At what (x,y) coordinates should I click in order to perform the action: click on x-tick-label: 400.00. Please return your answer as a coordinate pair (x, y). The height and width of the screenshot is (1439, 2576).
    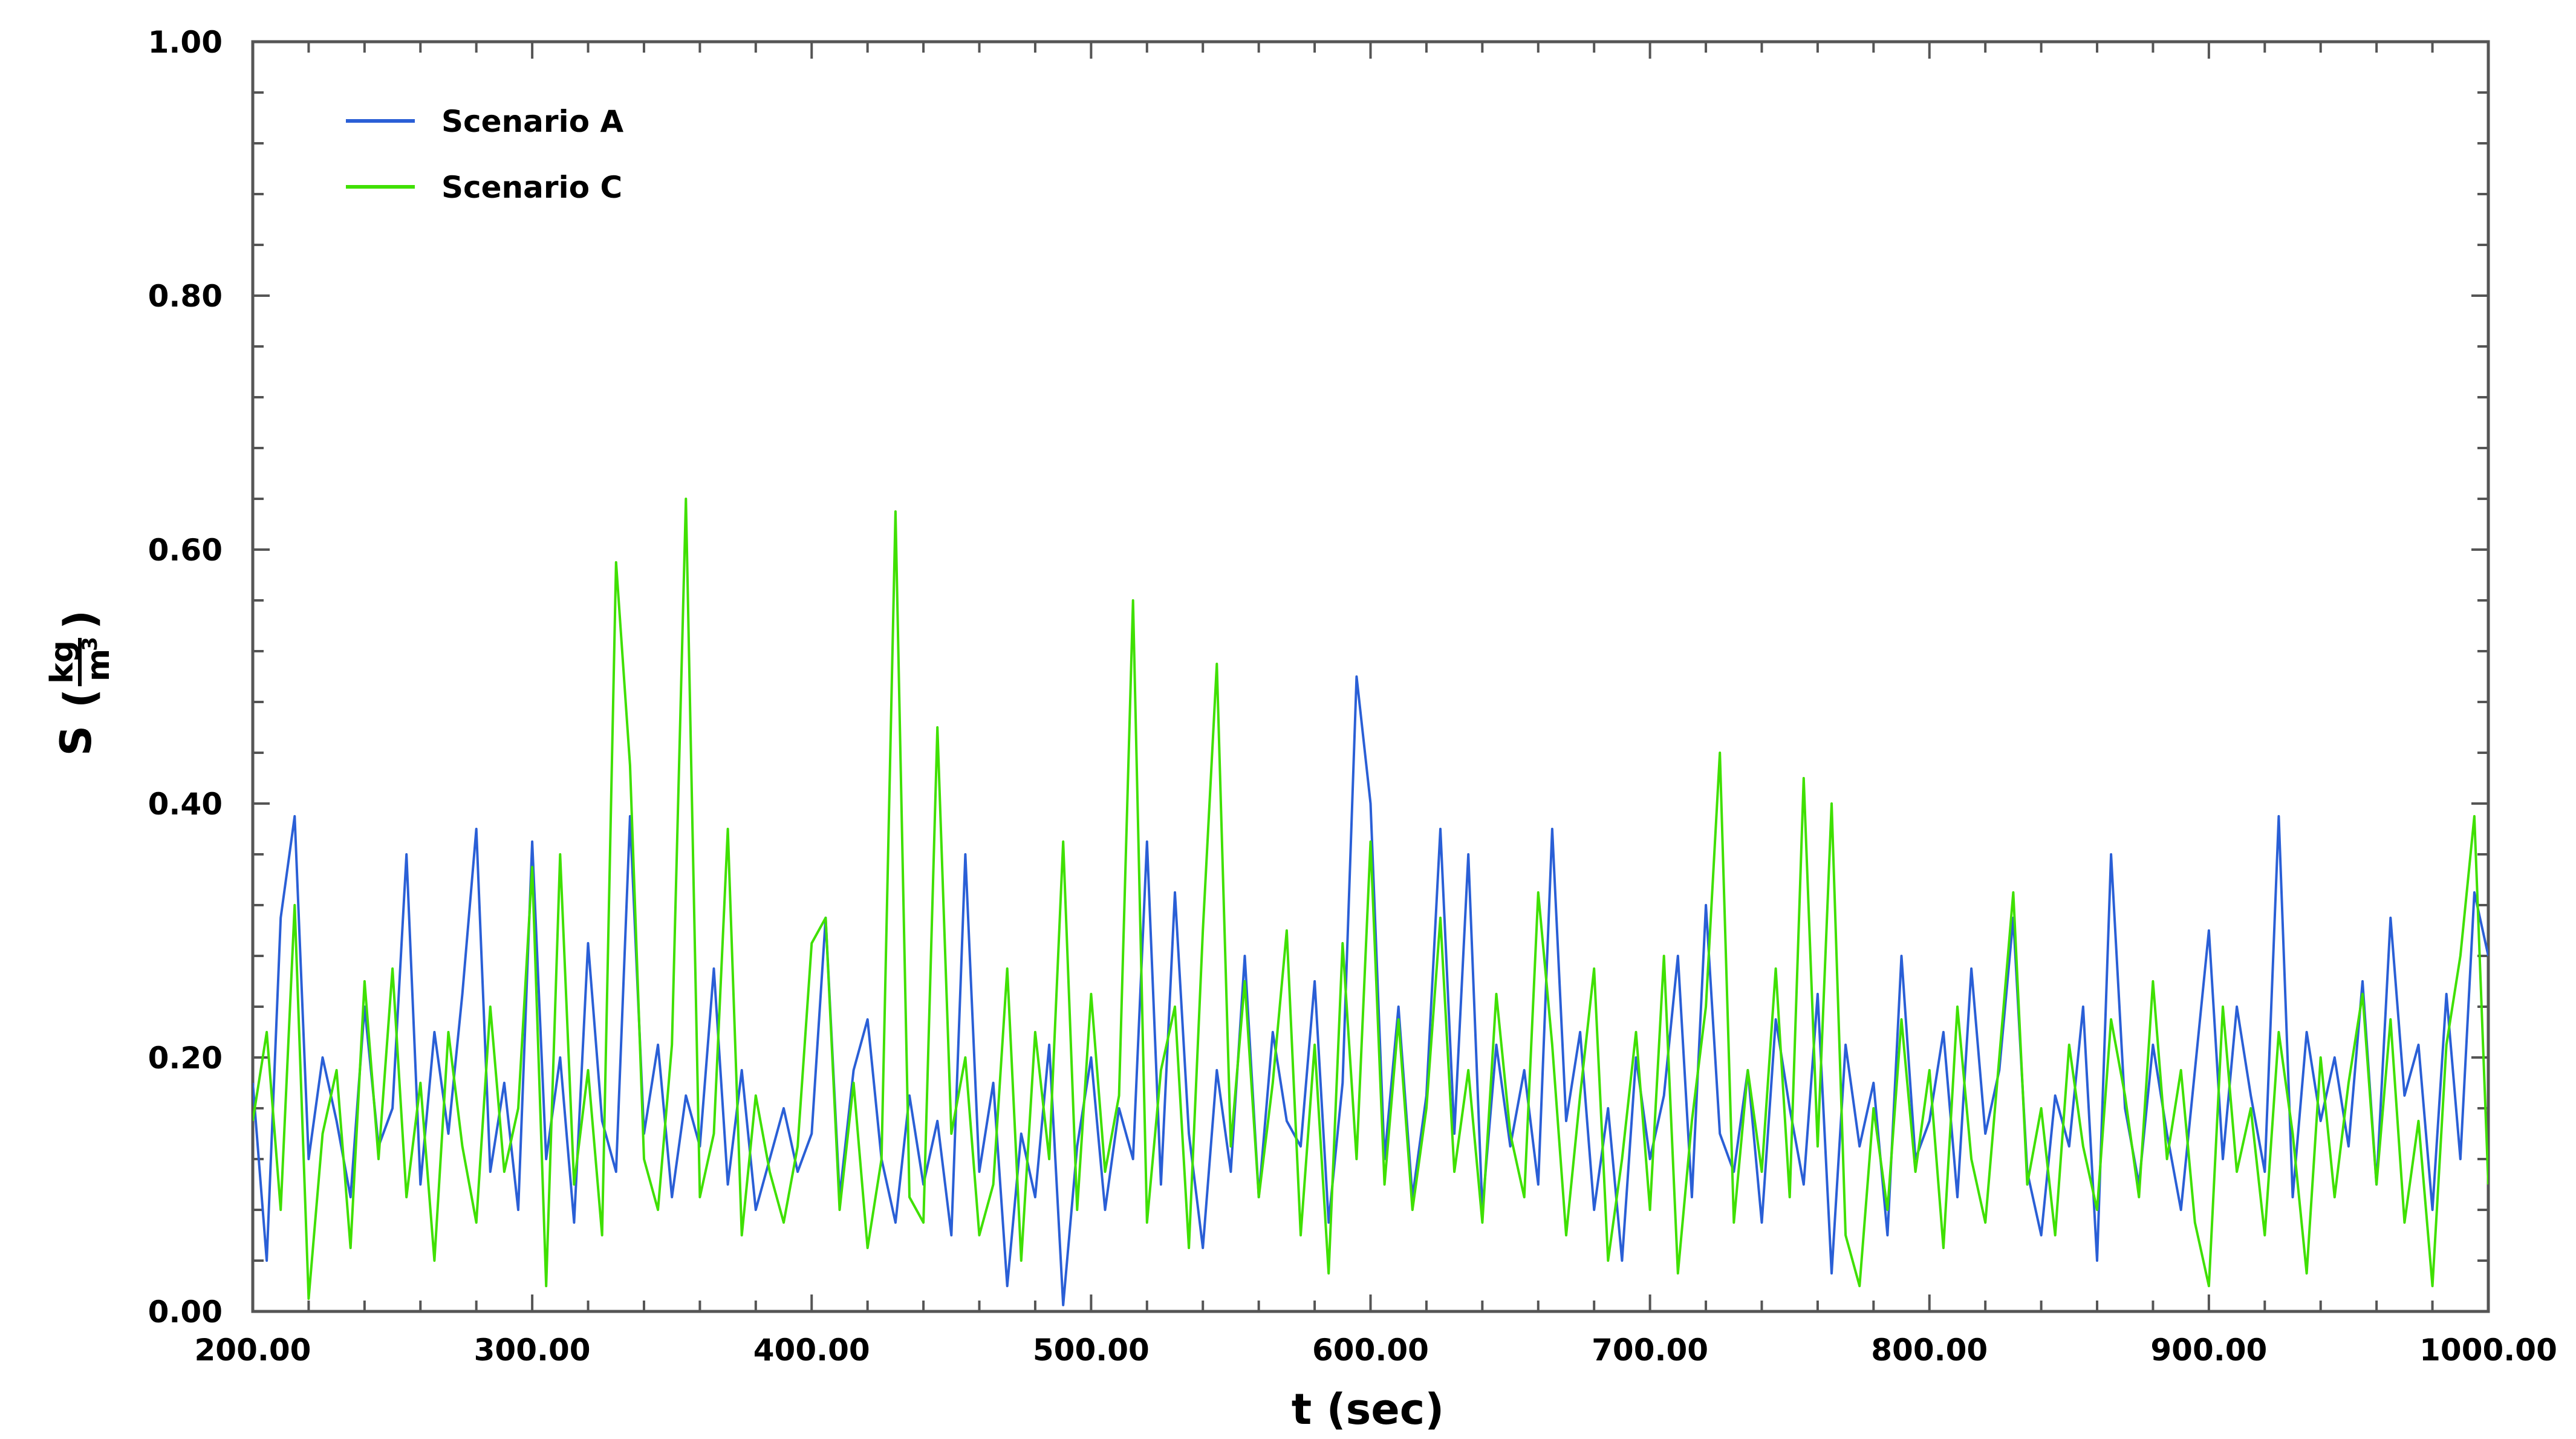
    Looking at the image, I should click on (812, 1350).